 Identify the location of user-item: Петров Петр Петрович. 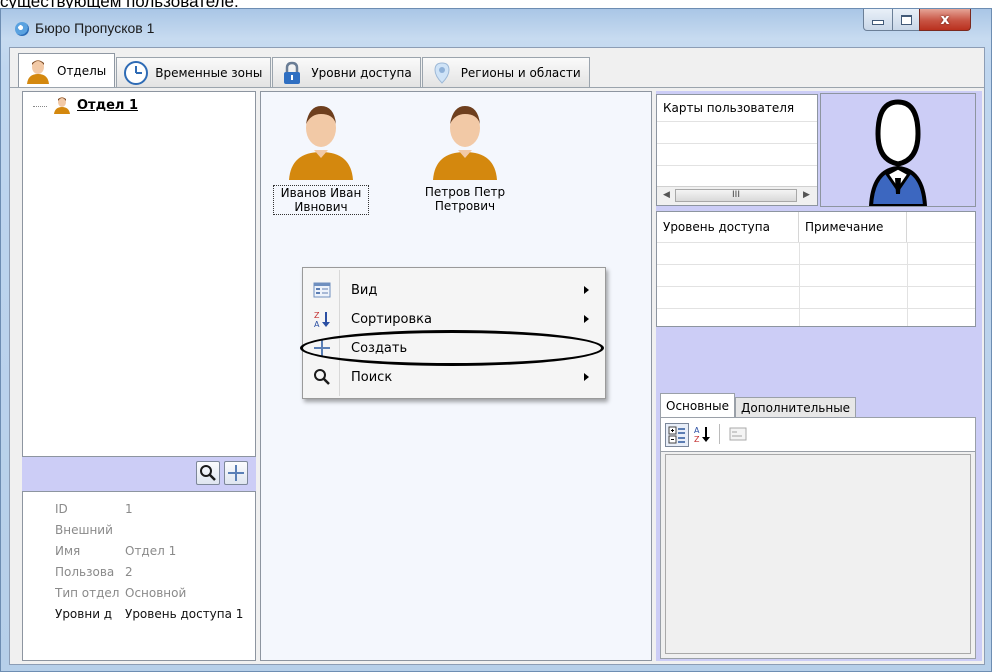
(465, 156).